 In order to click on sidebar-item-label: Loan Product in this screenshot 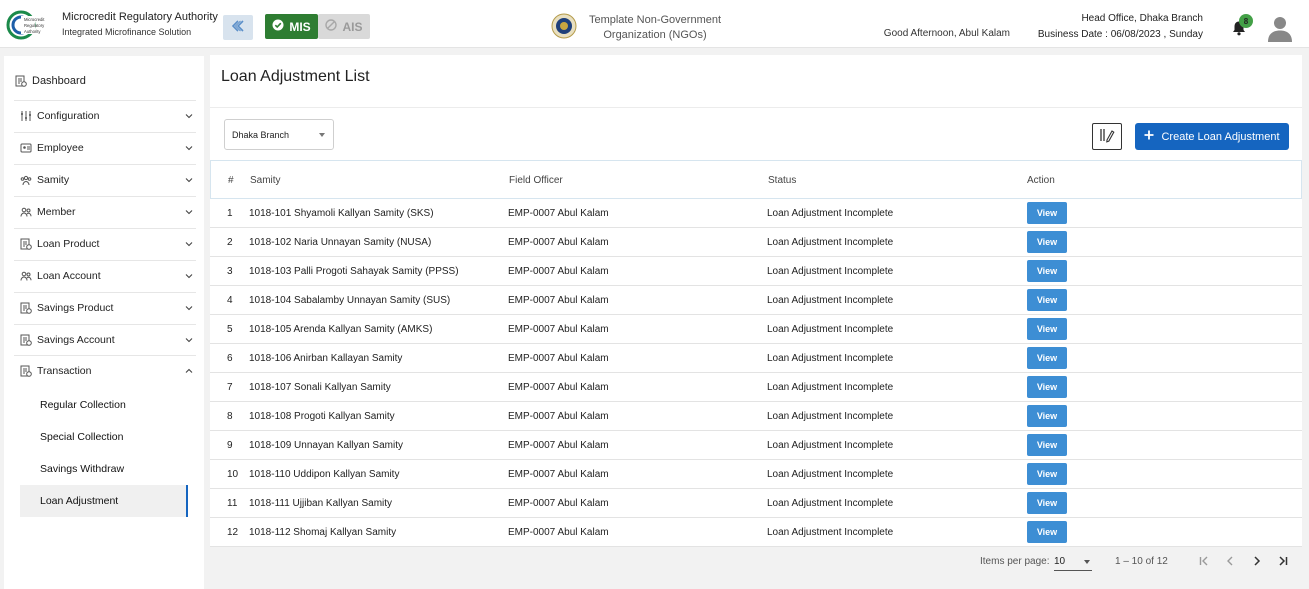, I will do `click(68, 244)`.